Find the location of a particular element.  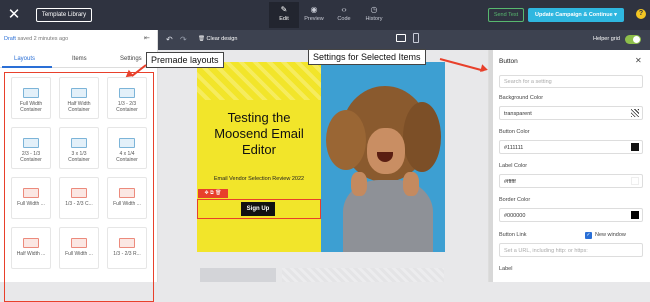

layout-tile: 2/3 - 1/3 Container is located at coordinates (31, 148).